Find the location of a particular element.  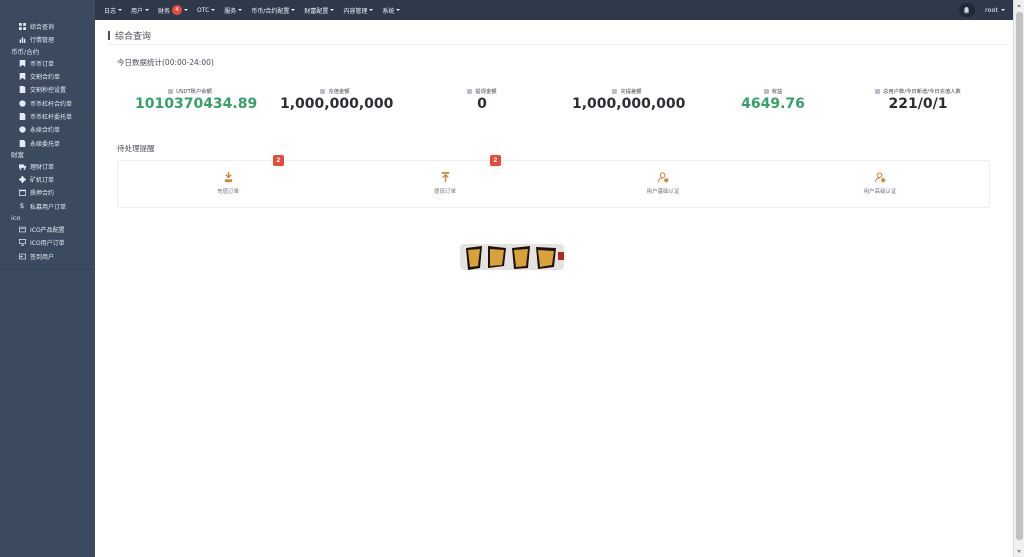

monitor-icon is located at coordinates (22, 243).